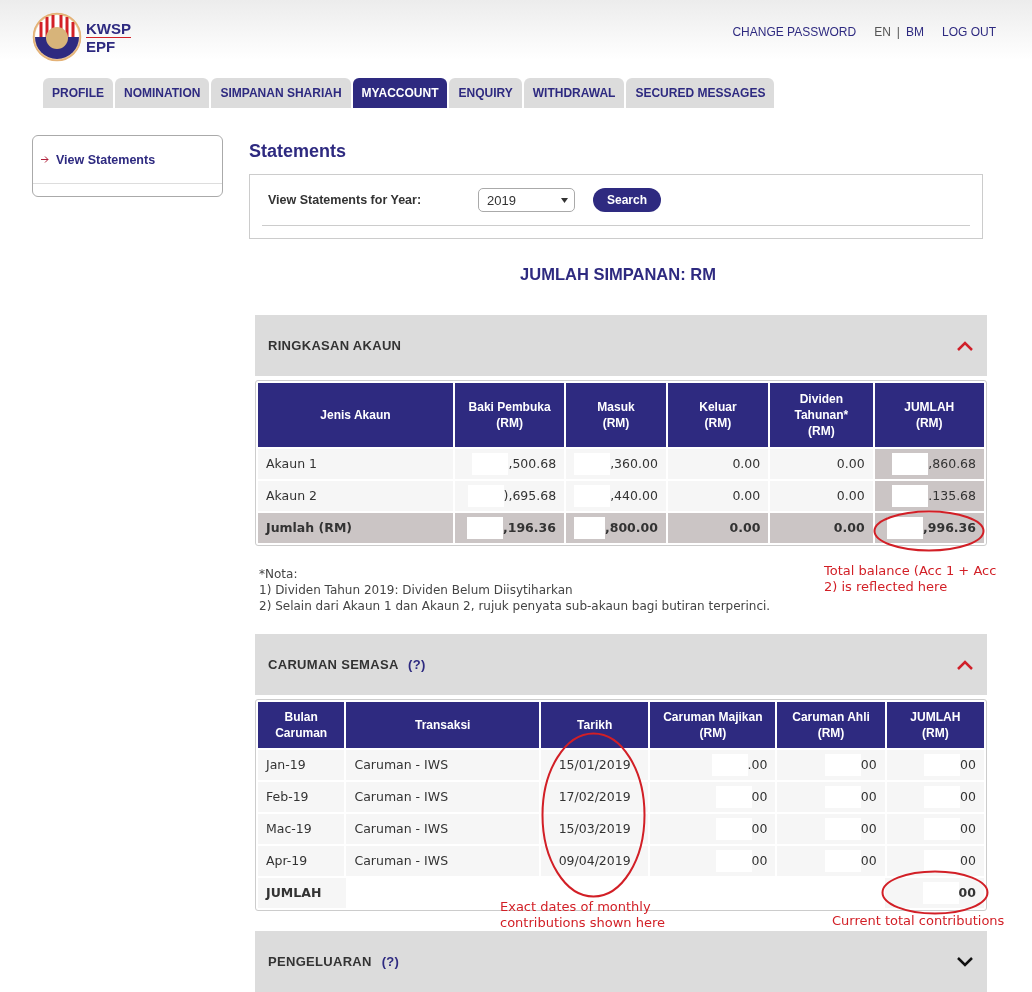 Image resolution: width=1032 pixels, height=992 pixels. I want to click on annotation-text: Total balance (Acc 1 + Acc 2) is reflected here, so click(911, 579).